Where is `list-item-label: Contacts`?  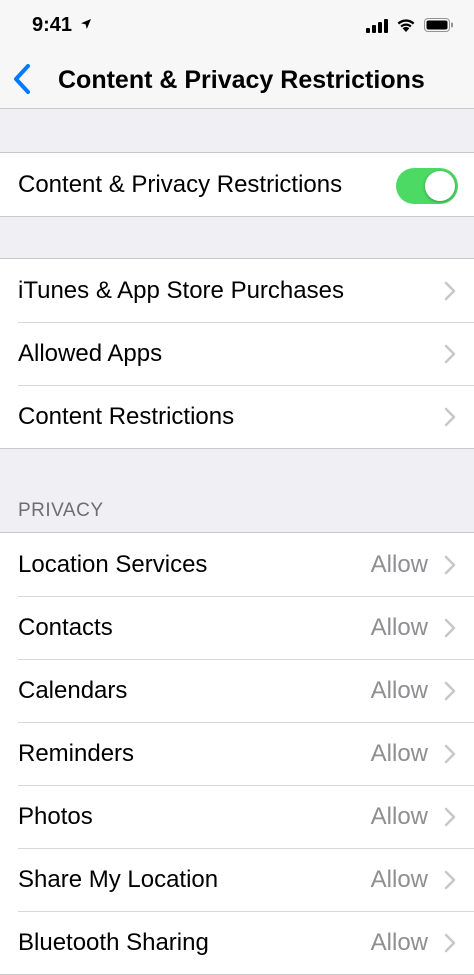 list-item-label: Contacts is located at coordinates (65, 627).